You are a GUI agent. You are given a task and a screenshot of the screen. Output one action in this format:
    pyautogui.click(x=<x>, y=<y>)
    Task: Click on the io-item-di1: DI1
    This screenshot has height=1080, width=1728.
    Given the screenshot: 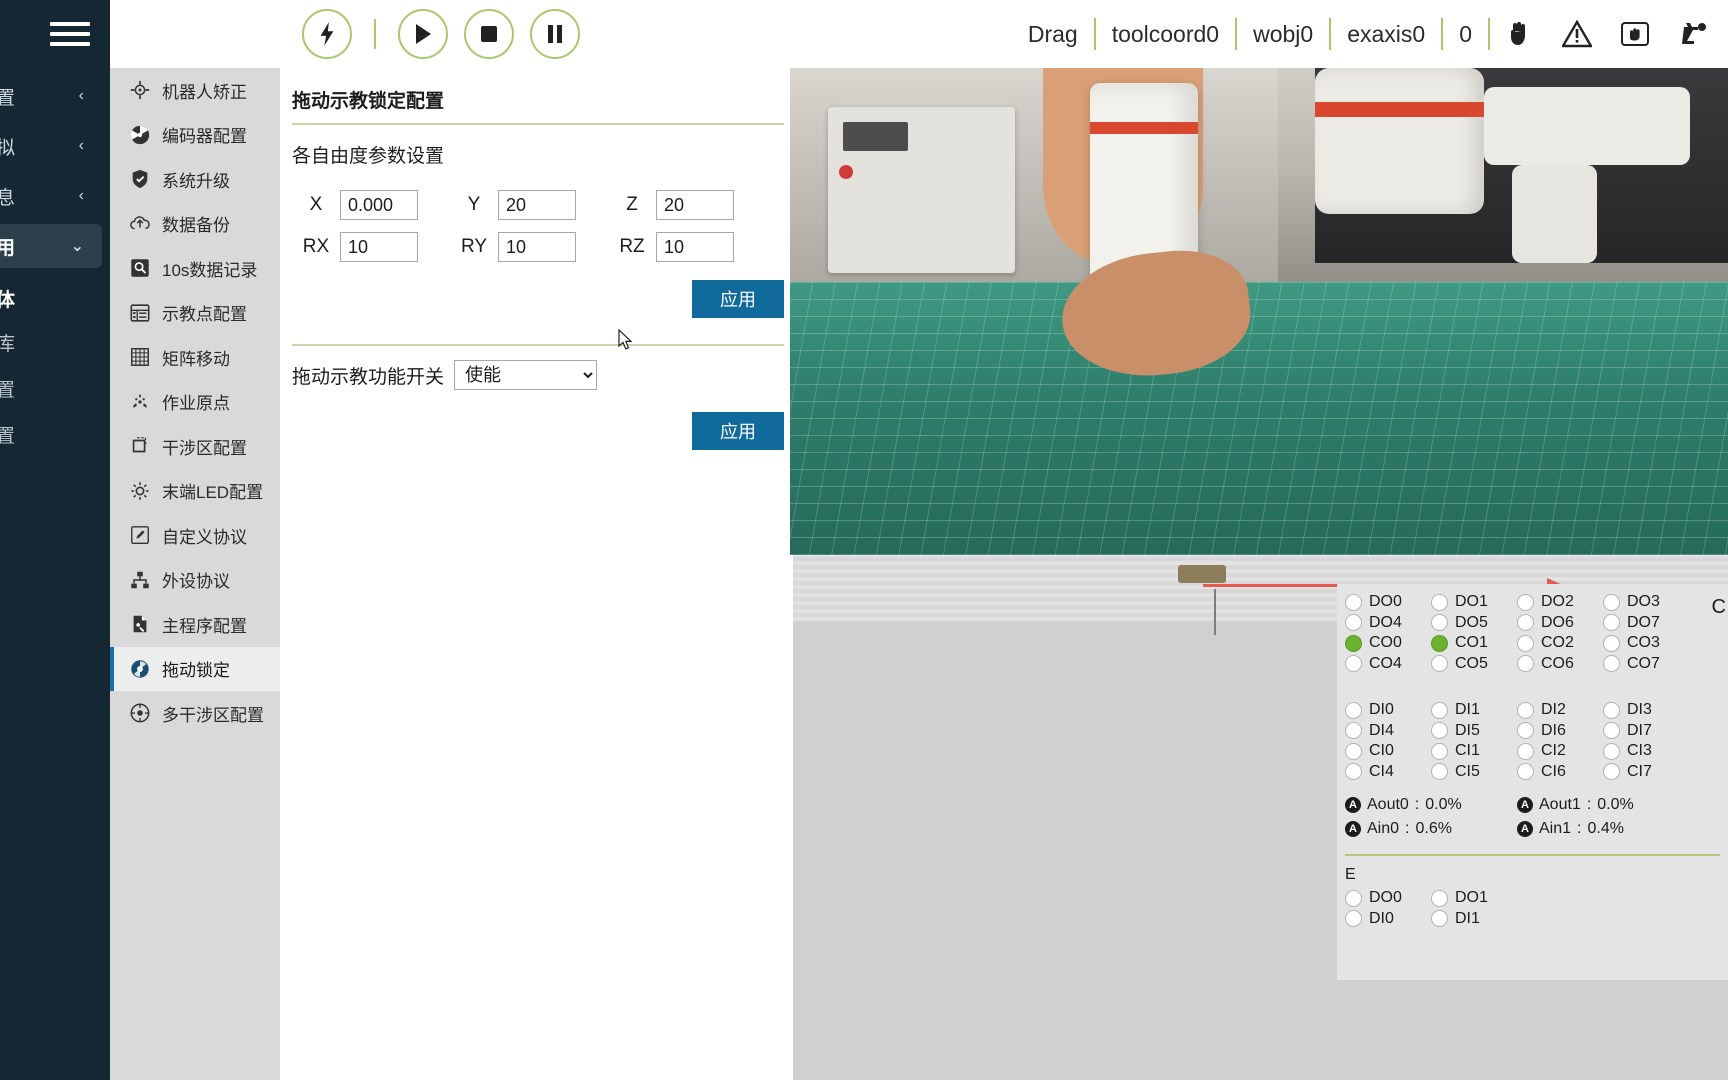 What is the action you would take?
    pyautogui.click(x=1474, y=710)
    